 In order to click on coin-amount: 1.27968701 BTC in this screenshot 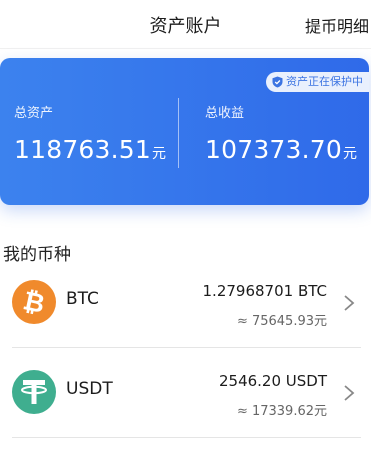, I will do `click(264, 291)`.